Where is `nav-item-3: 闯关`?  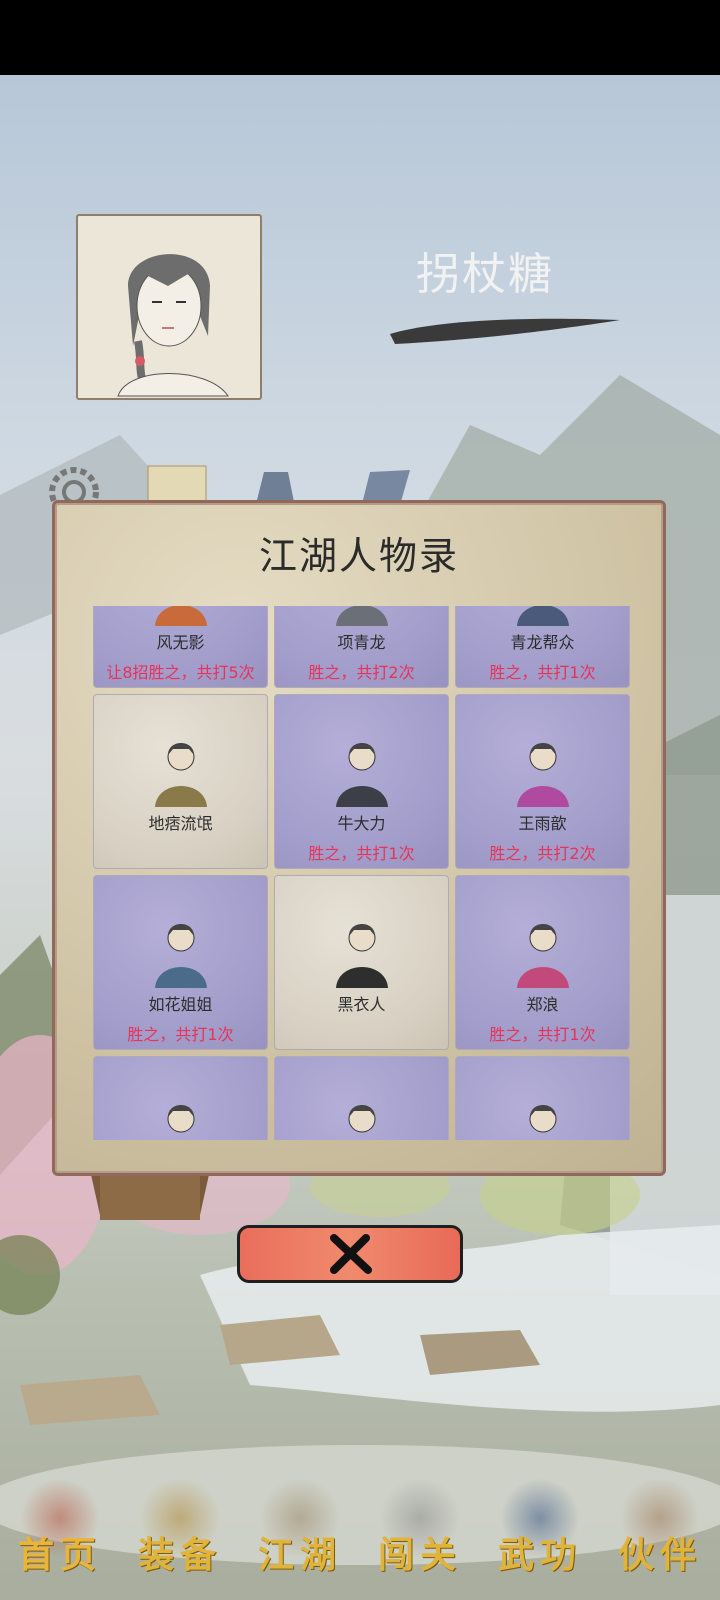
nav-item-3: 闯关 is located at coordinates (420, 1530).